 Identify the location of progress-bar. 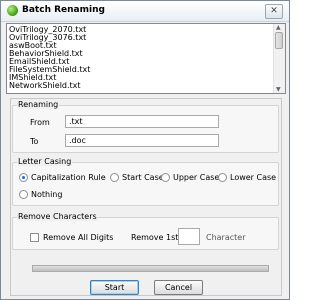
(150, 268).